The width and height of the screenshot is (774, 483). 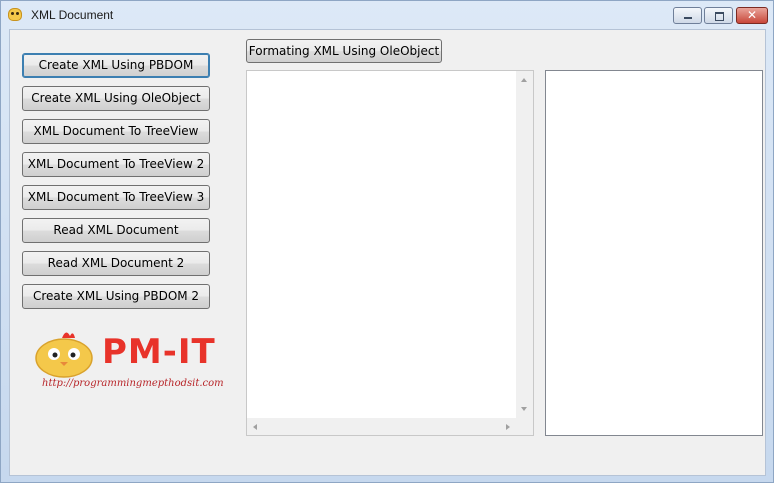 What do you see at coordinates (116, 197) in the screenshot?
I see `xml-to-treeview-3-button: XML Document To TreeView 3` at bounding box center [116, 197].